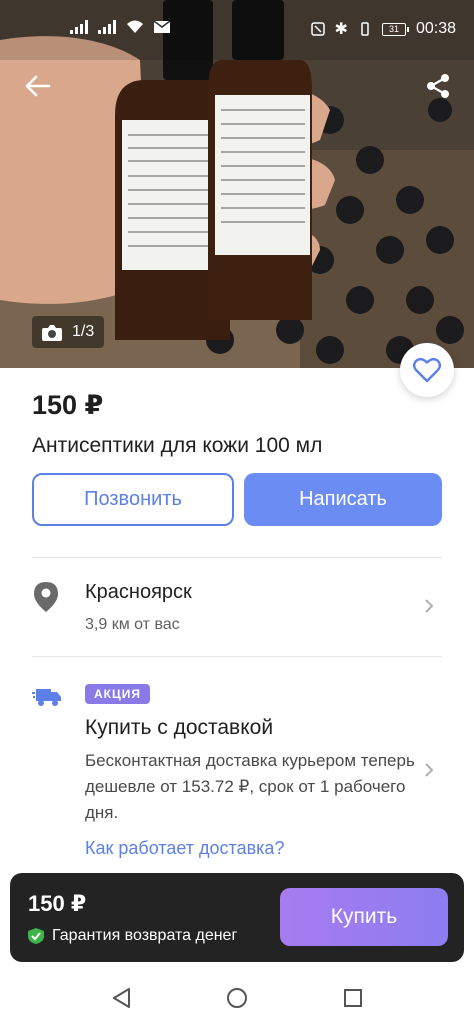 This screenshot has width=474, height=1026. I want to click on location-distance: 3,9 км от вас, so click(132, 624).